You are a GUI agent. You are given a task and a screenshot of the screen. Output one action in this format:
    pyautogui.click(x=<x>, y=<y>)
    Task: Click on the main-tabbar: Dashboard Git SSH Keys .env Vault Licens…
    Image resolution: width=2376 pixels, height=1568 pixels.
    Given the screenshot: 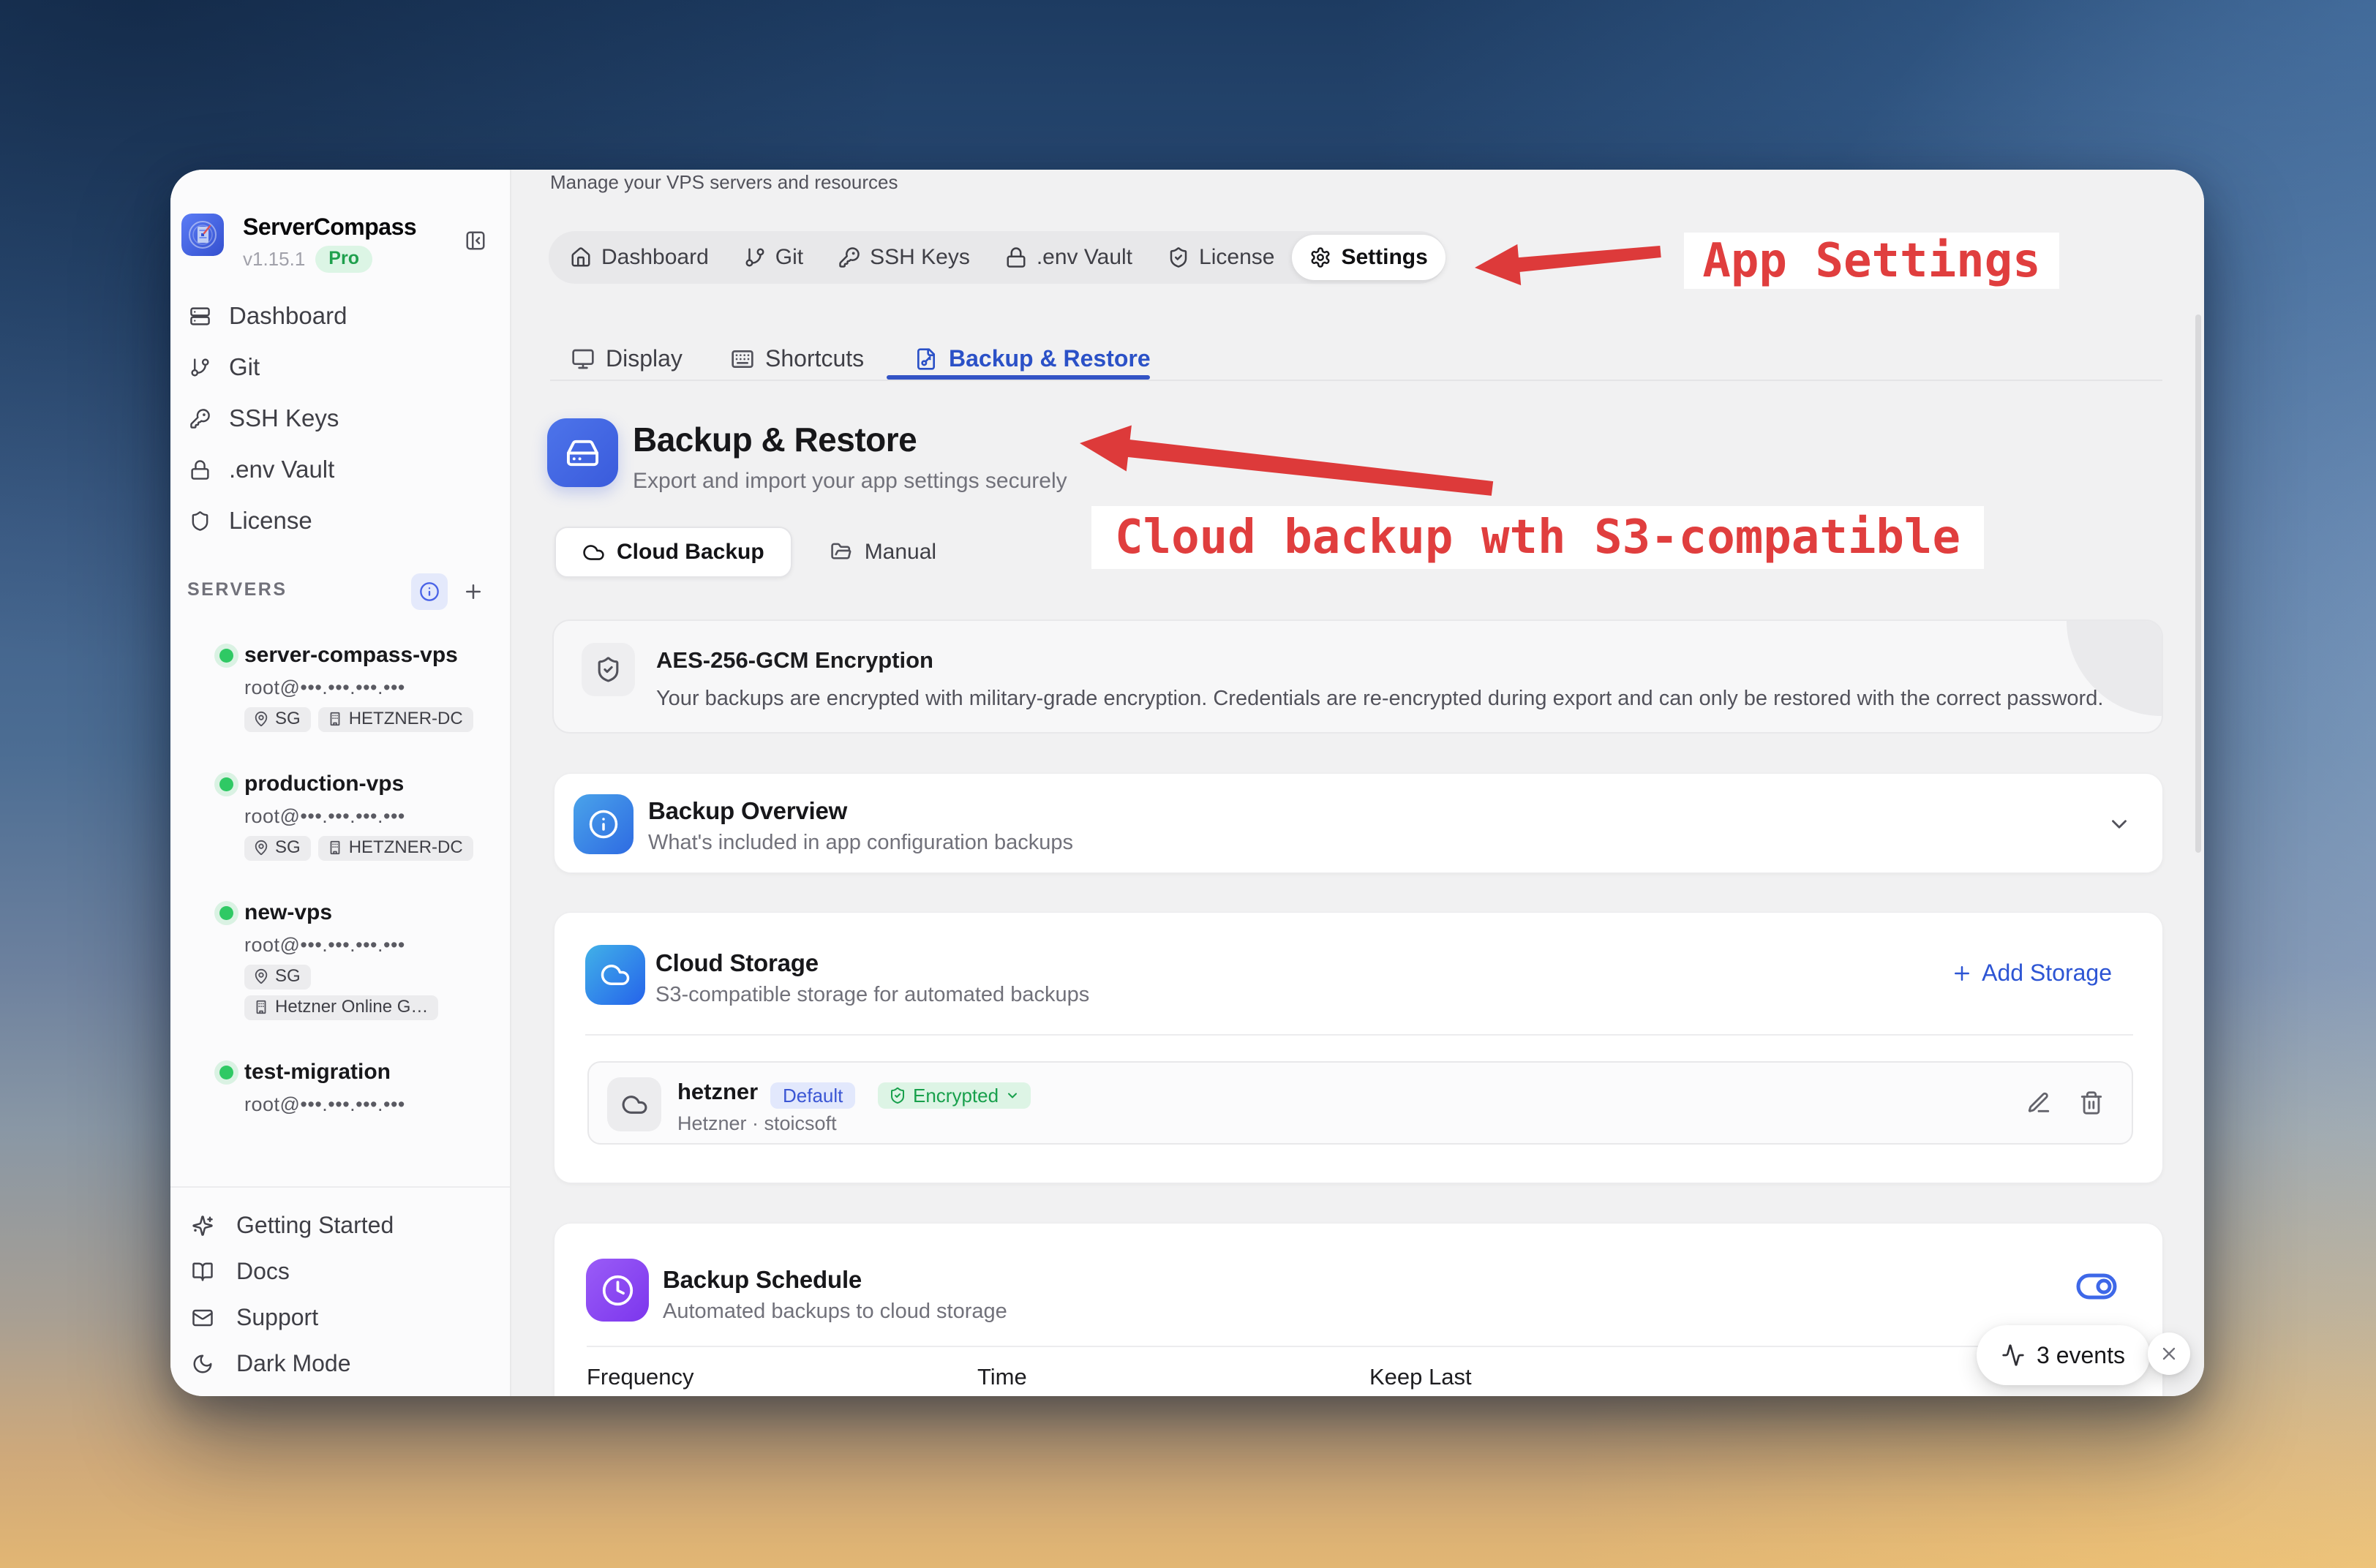 What is the action you would take?
    pyautogui.click(x=997, y=257)
    